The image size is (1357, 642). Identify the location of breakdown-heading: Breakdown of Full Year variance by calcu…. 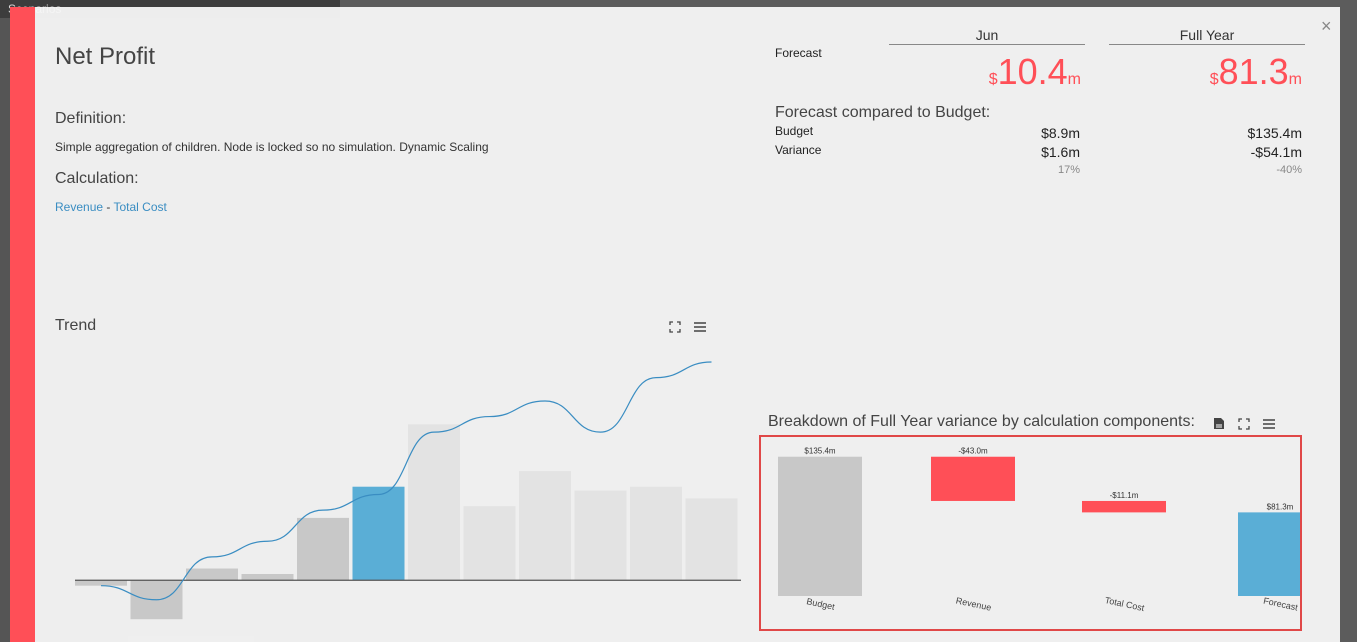
(981, 421).